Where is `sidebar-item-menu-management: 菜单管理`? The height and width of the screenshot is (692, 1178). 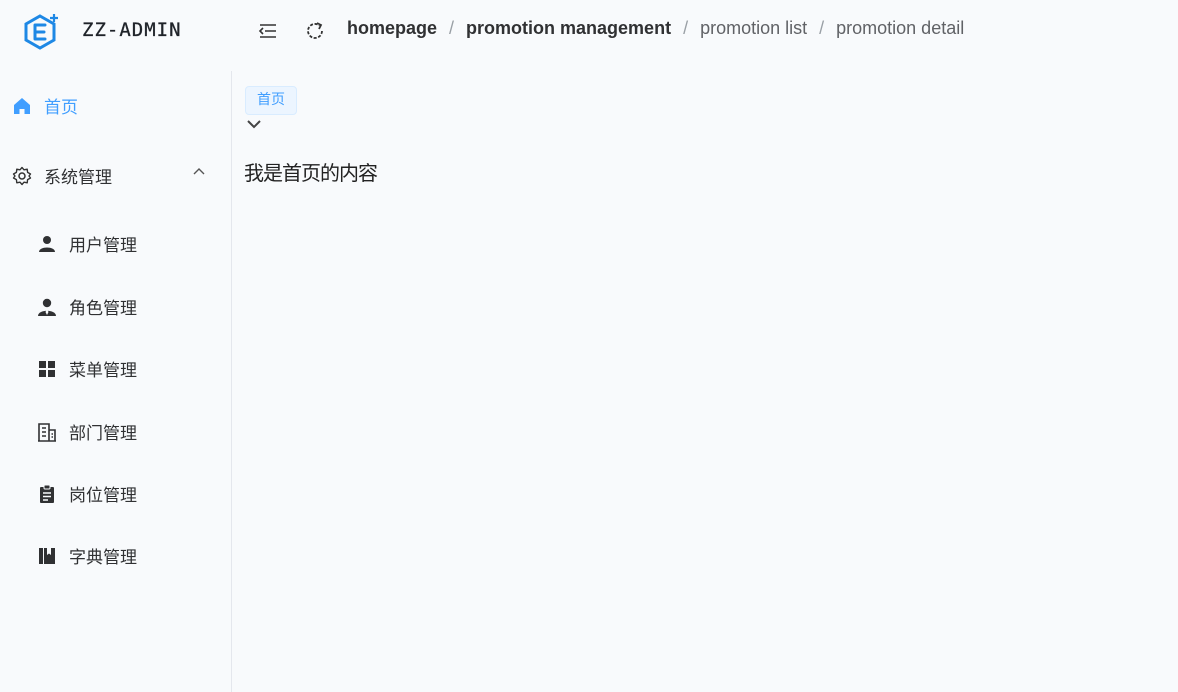 sidebar-item-menu-management: 菜单管理 is located at coordinates (87, 368).